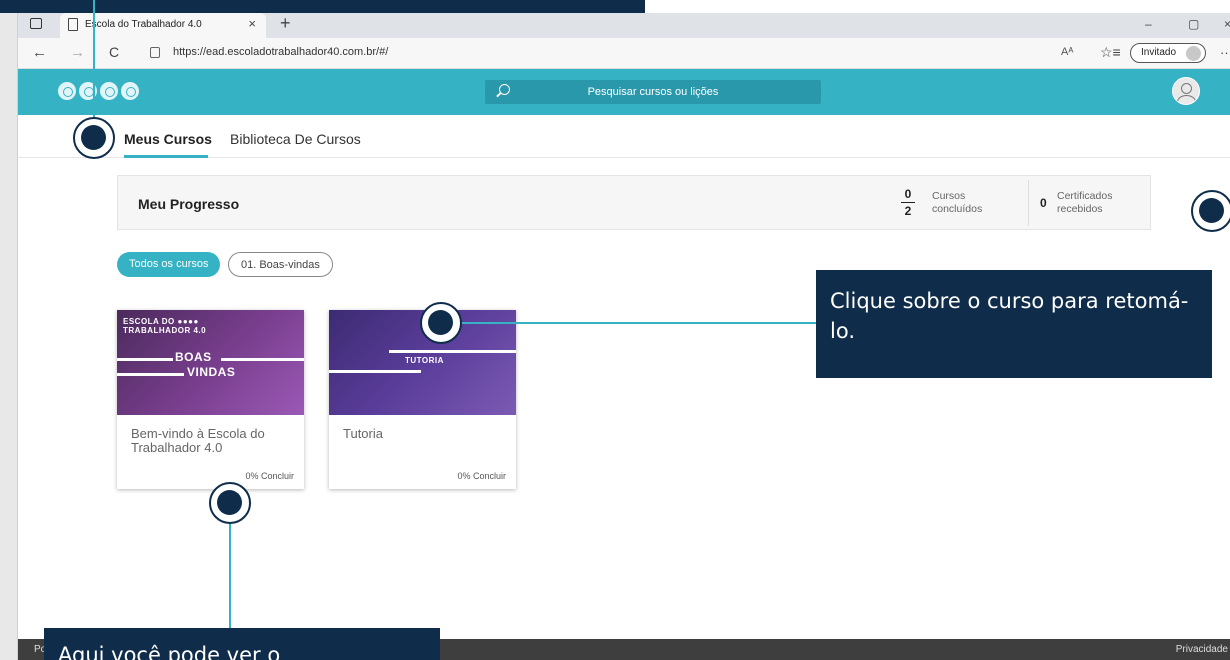 This screenshot has height=660, width=1230. What do you see at coordinates (1028, 203) in the screenshot?
I see `stat-divider` at bounding box center [1028, 203].